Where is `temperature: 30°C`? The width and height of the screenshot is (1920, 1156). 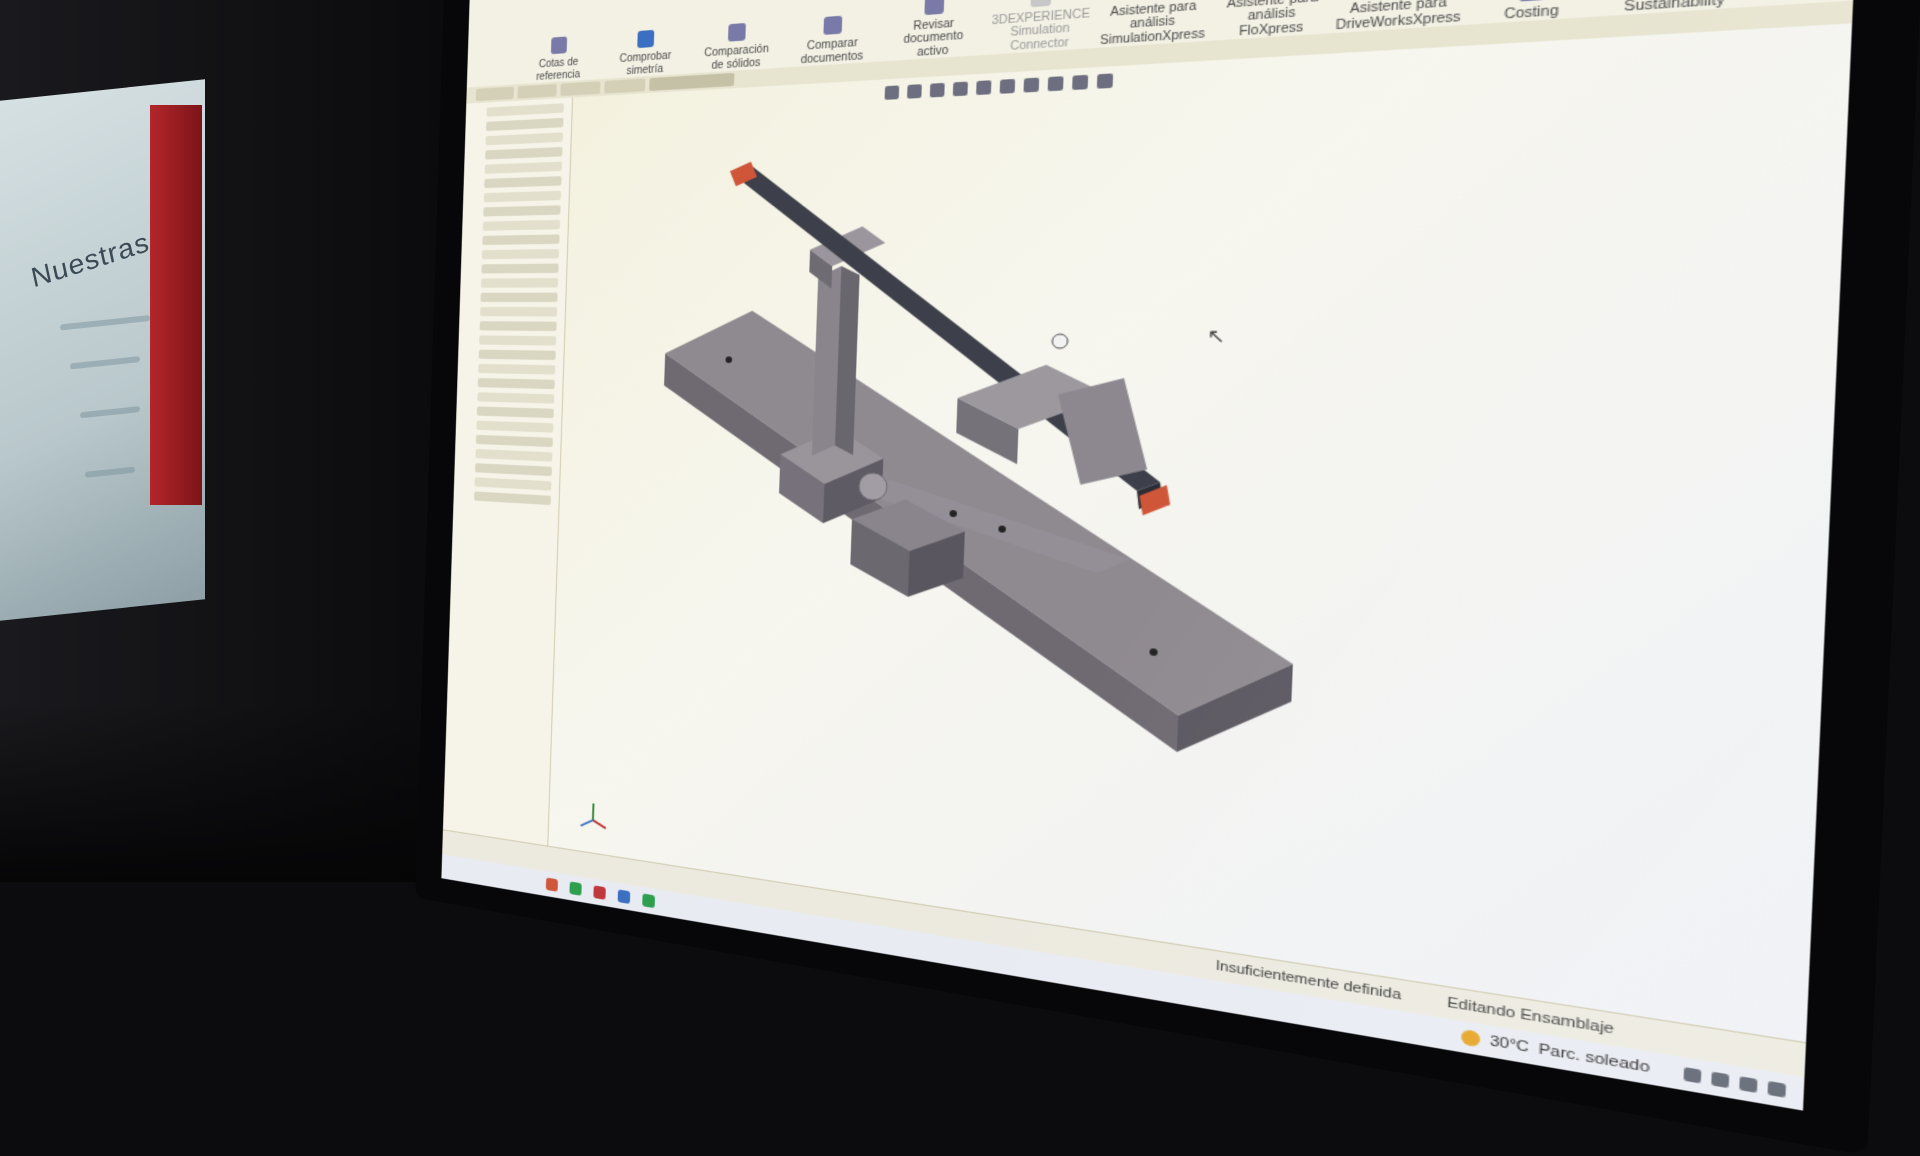
temperature: 30°C is located at coordinates (1509, 1044).